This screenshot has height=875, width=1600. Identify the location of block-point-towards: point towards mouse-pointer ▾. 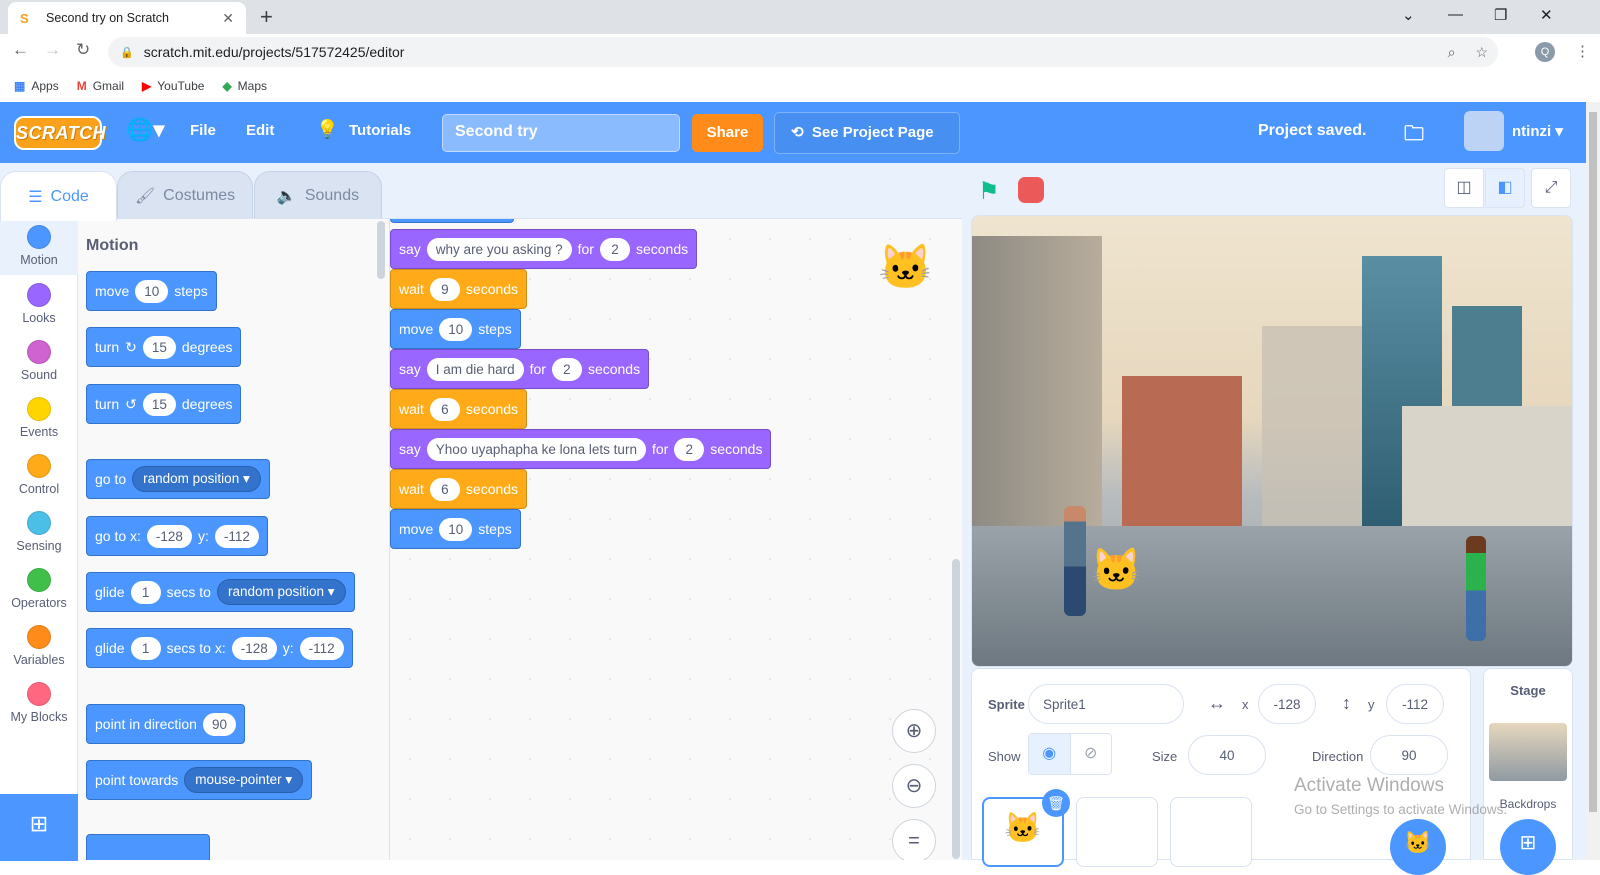
(199, 780).